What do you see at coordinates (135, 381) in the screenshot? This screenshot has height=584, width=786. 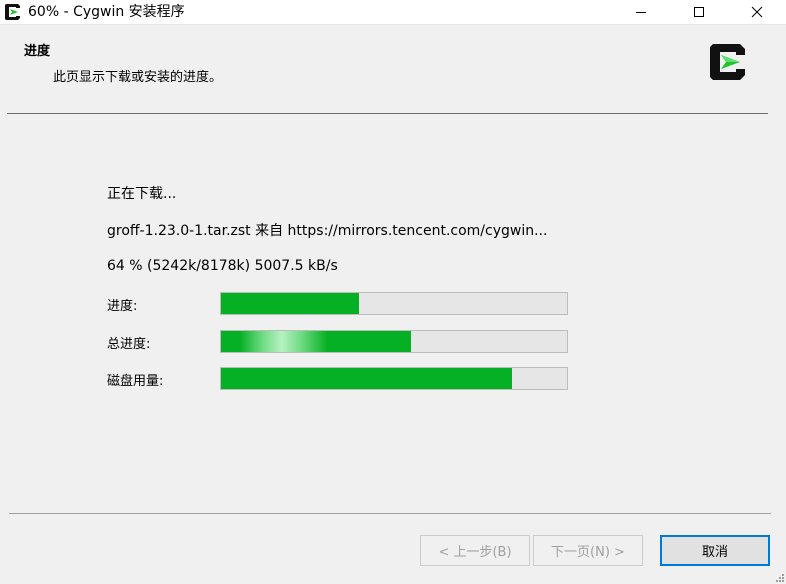 I see `disk-usage-label: 磁盘用量:` at bounding box center [135, 381].